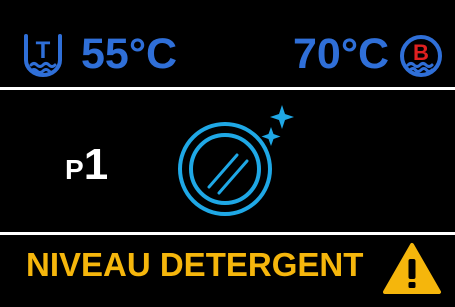  I want to click on bottom-divider, so click(227, 233).